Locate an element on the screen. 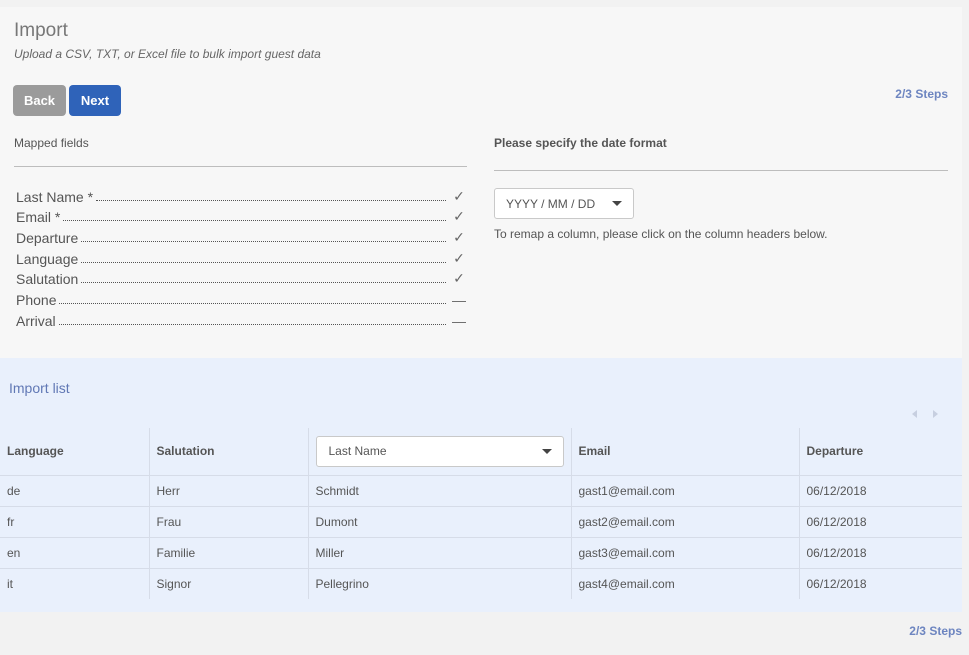 The height and width of the screenshot is (655, 969). scroll-left-icon is located at coordinates (914, 414).